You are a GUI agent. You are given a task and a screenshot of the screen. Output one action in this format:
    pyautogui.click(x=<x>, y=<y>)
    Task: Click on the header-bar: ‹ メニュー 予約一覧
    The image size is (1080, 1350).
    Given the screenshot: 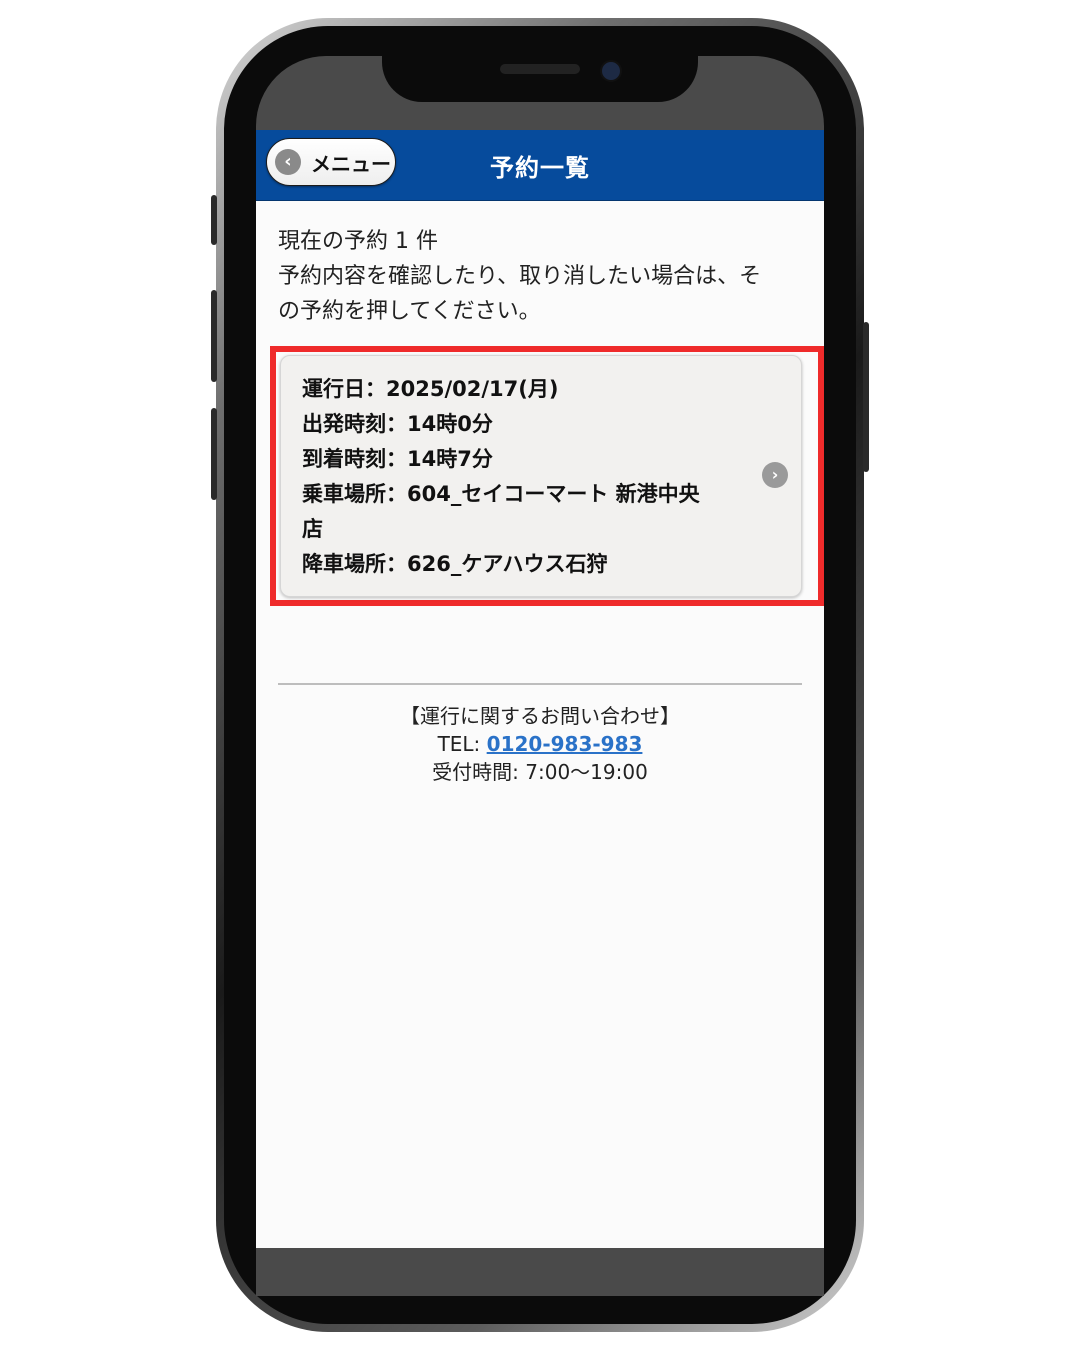 What is the action you would take?
    pyautogui.click(x=540, y=165)
    